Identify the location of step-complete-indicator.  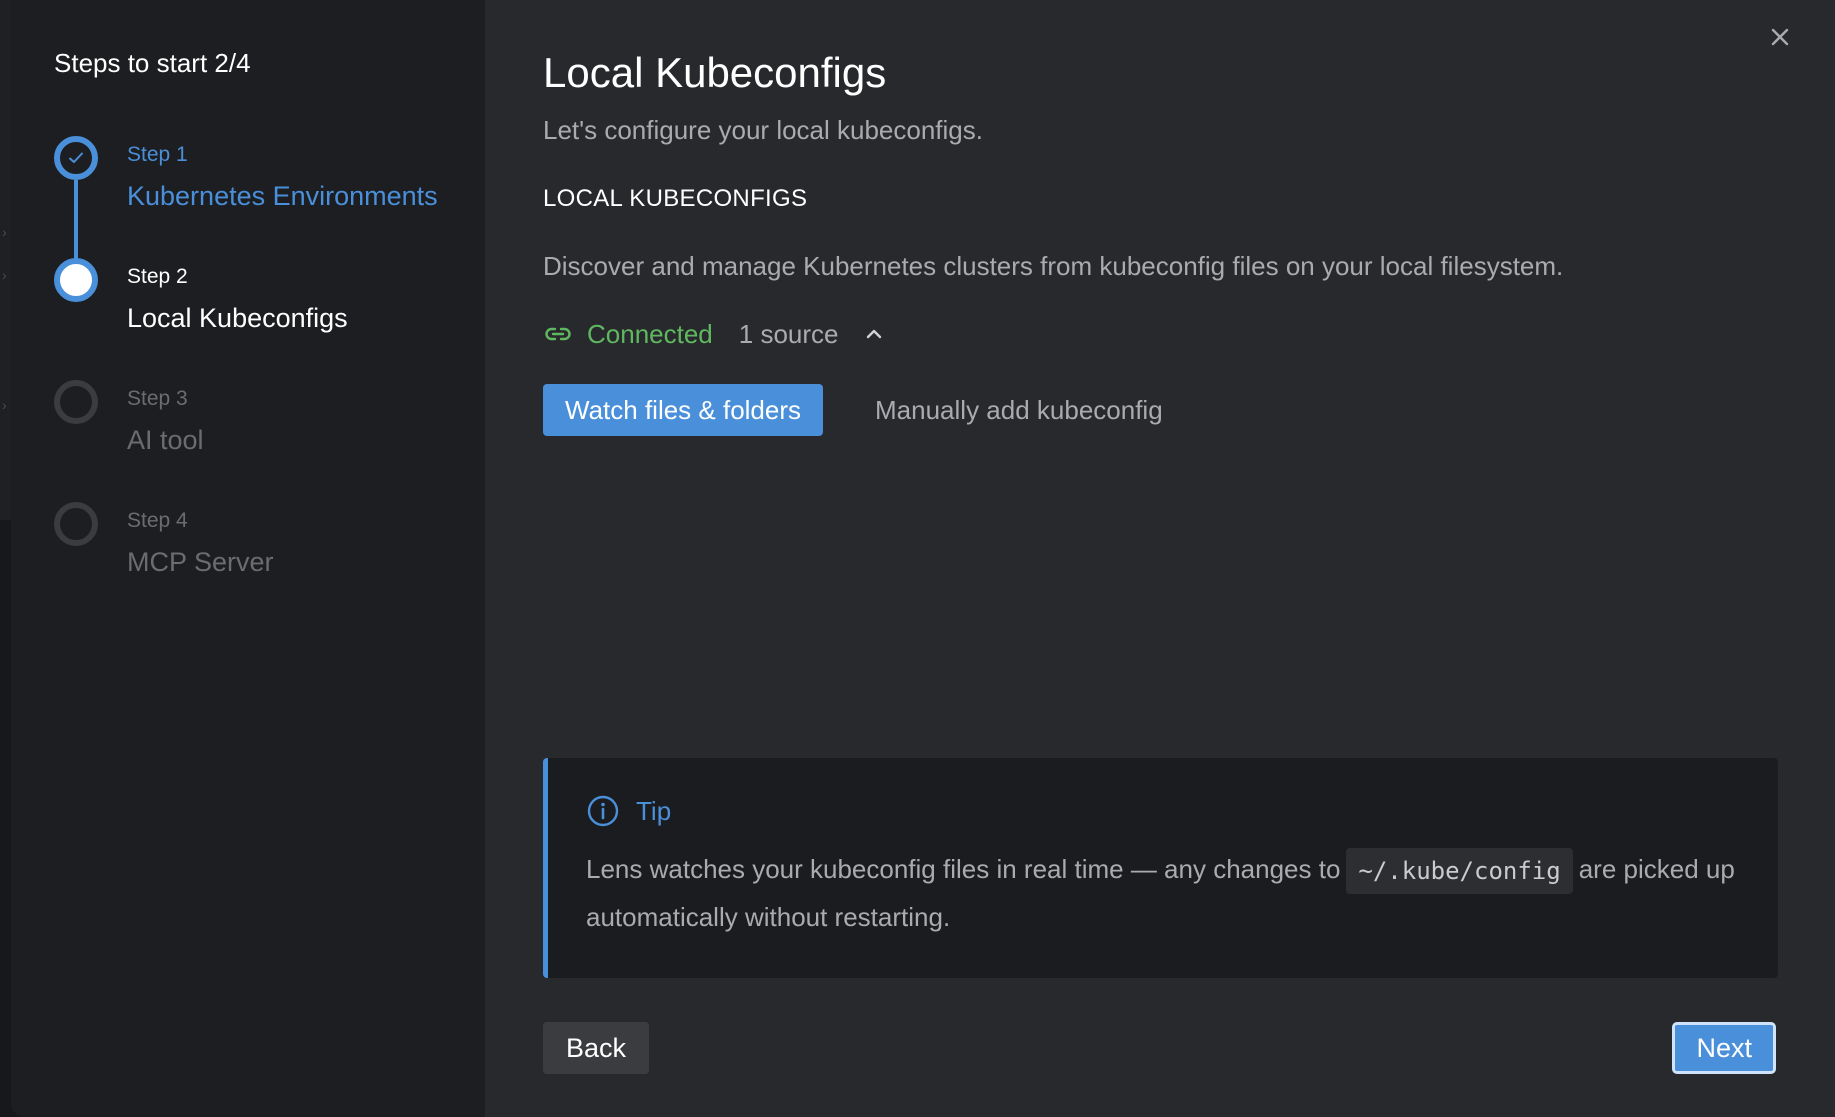
(76, 158).